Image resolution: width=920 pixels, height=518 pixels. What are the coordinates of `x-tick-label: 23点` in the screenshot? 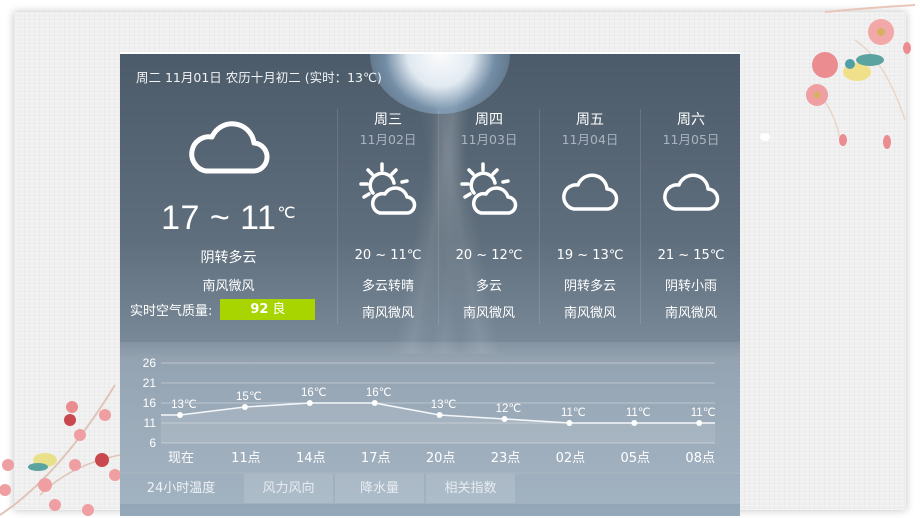 It's located at (506, 458).